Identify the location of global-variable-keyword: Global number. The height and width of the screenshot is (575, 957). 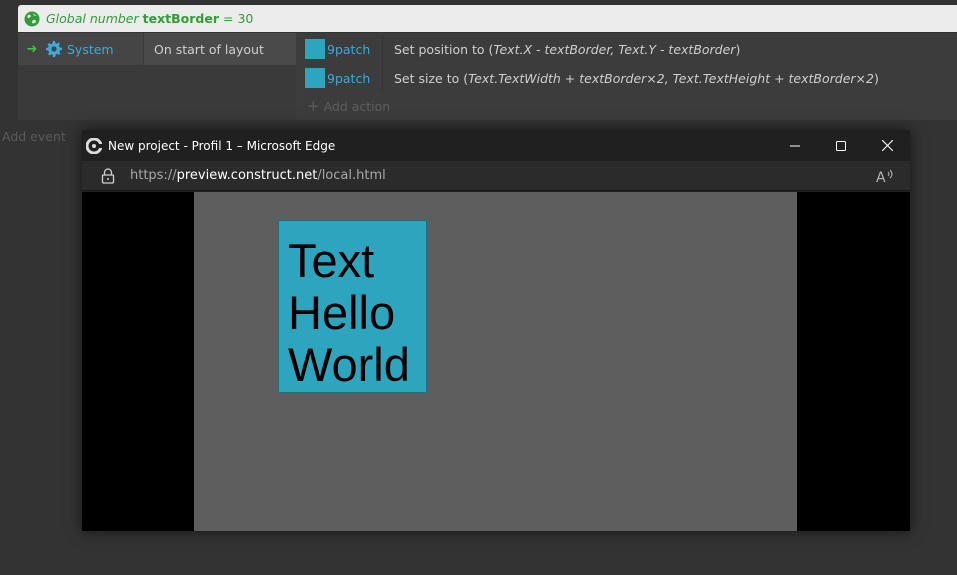
(92, 18).